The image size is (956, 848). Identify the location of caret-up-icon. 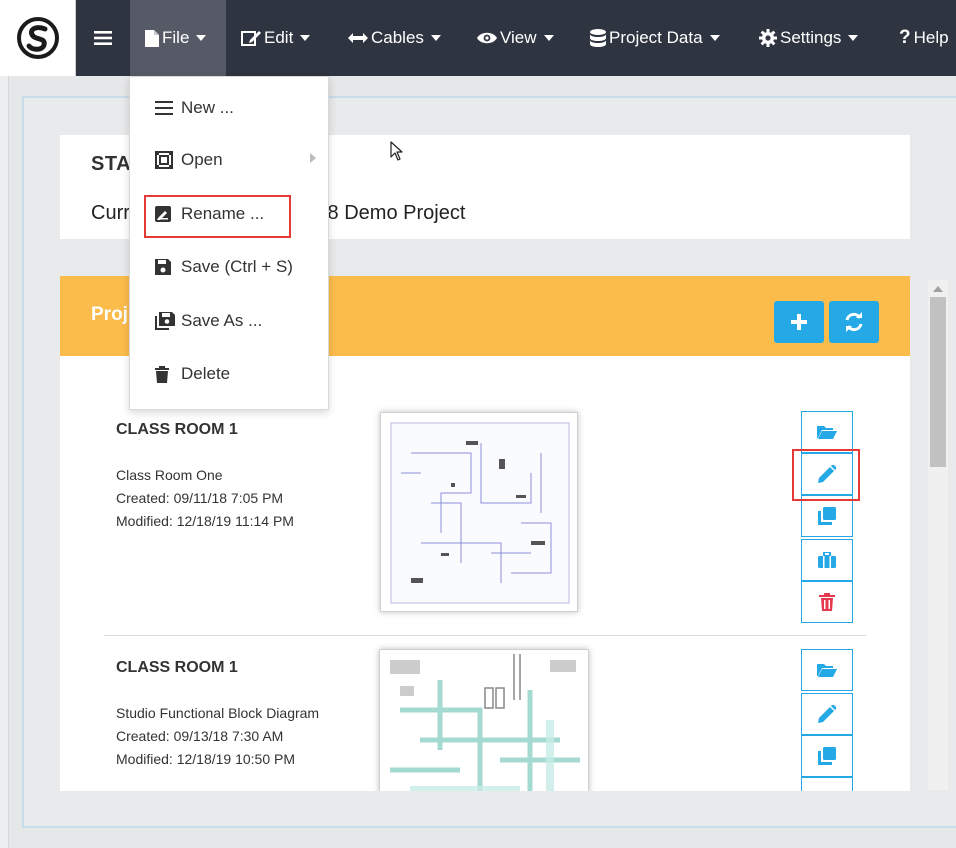
(938, 289).